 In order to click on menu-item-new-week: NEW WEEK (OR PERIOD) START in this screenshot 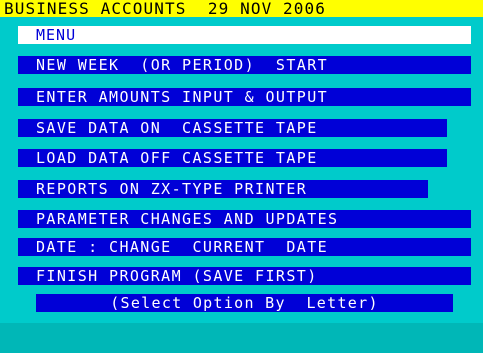, I will do `click(244, 65)`.